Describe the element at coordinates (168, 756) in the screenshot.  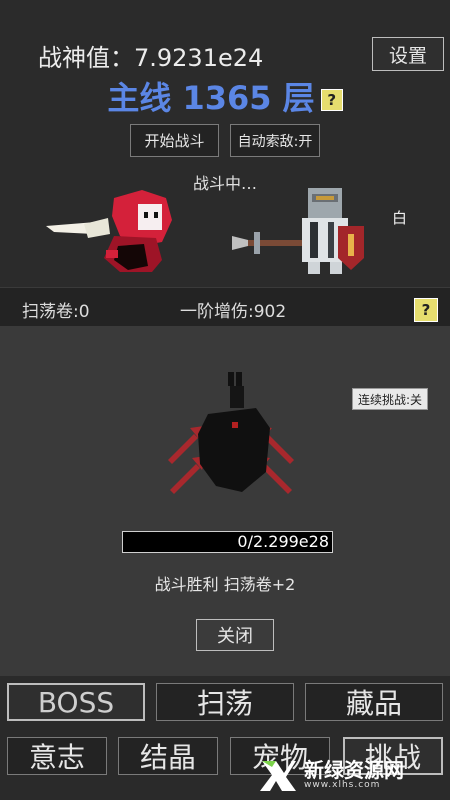
I see `nav-crystal-button: 结晶` at that location.